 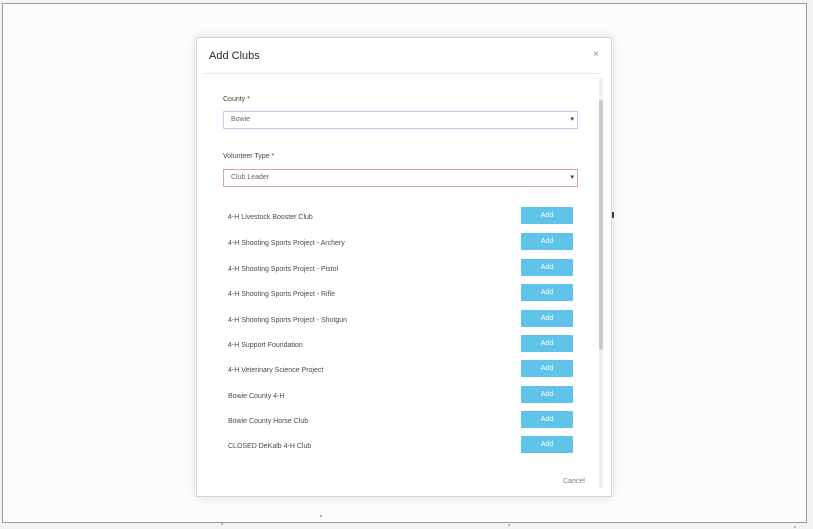 I want to click on club-name: Bowie County Horse Club, so click(x=268, y=421).